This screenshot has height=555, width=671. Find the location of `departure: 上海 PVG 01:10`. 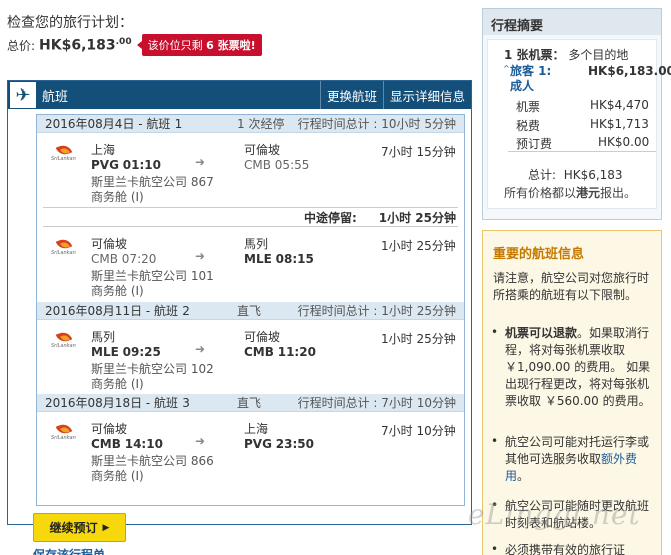

departure: 上海 PVG 01:10 is located at coordinates (126, 157).